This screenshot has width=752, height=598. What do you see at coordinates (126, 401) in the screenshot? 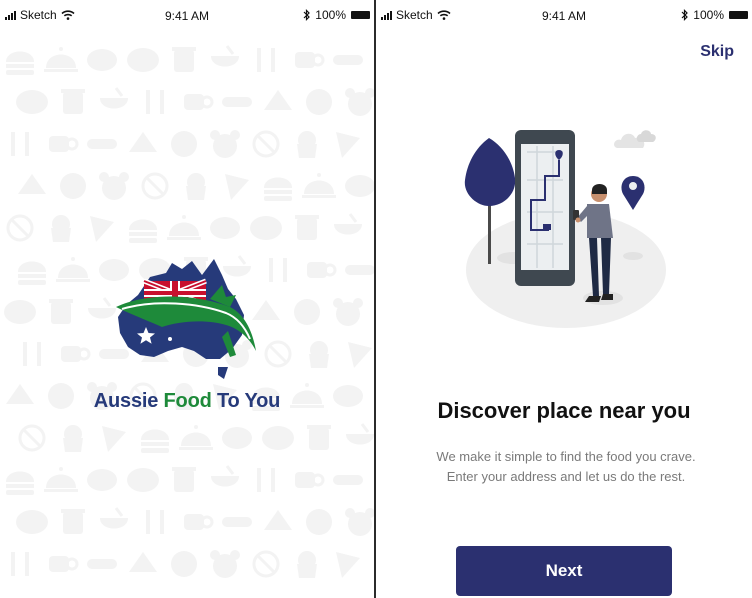
I see `brand-word-aussie: Aussie` at bounding box center [126, 401].